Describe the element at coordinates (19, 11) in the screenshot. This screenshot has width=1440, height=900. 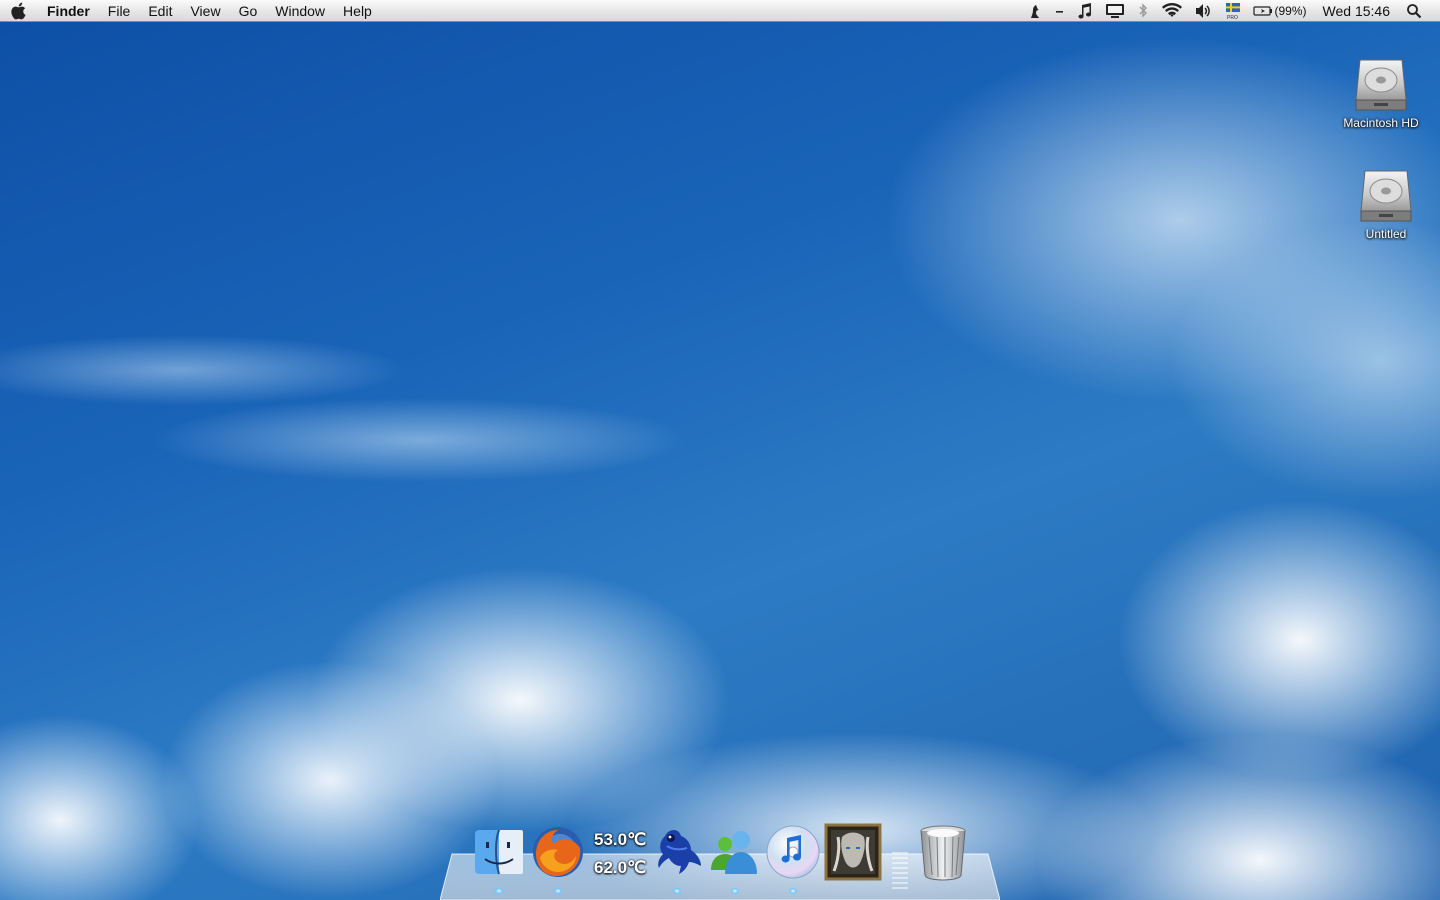
I see `apple-icon` at that location.